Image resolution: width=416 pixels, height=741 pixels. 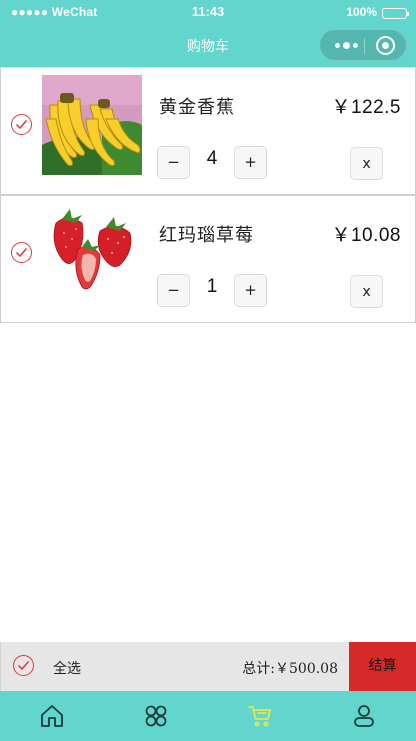 I want to click on item-name: 红玛瑙草莓, so click(x=206, y=235).